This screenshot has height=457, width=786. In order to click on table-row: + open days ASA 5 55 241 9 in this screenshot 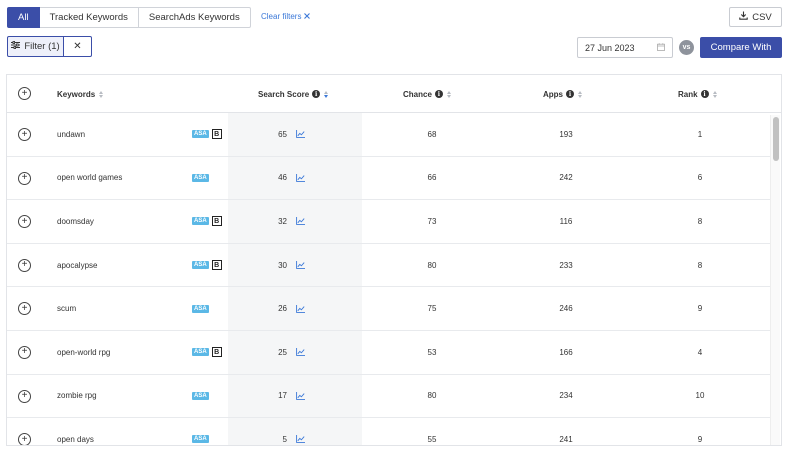, I will do `click(389, 431)`.